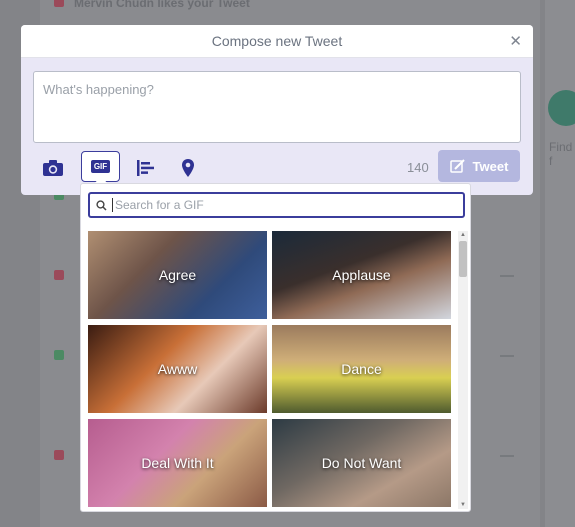 The width and height of the screenshot is (575, 527). Describe the element at coordinates (463, 505) in the screenshot. I see `scroll-down-arrow-icon: ▼` at that location.